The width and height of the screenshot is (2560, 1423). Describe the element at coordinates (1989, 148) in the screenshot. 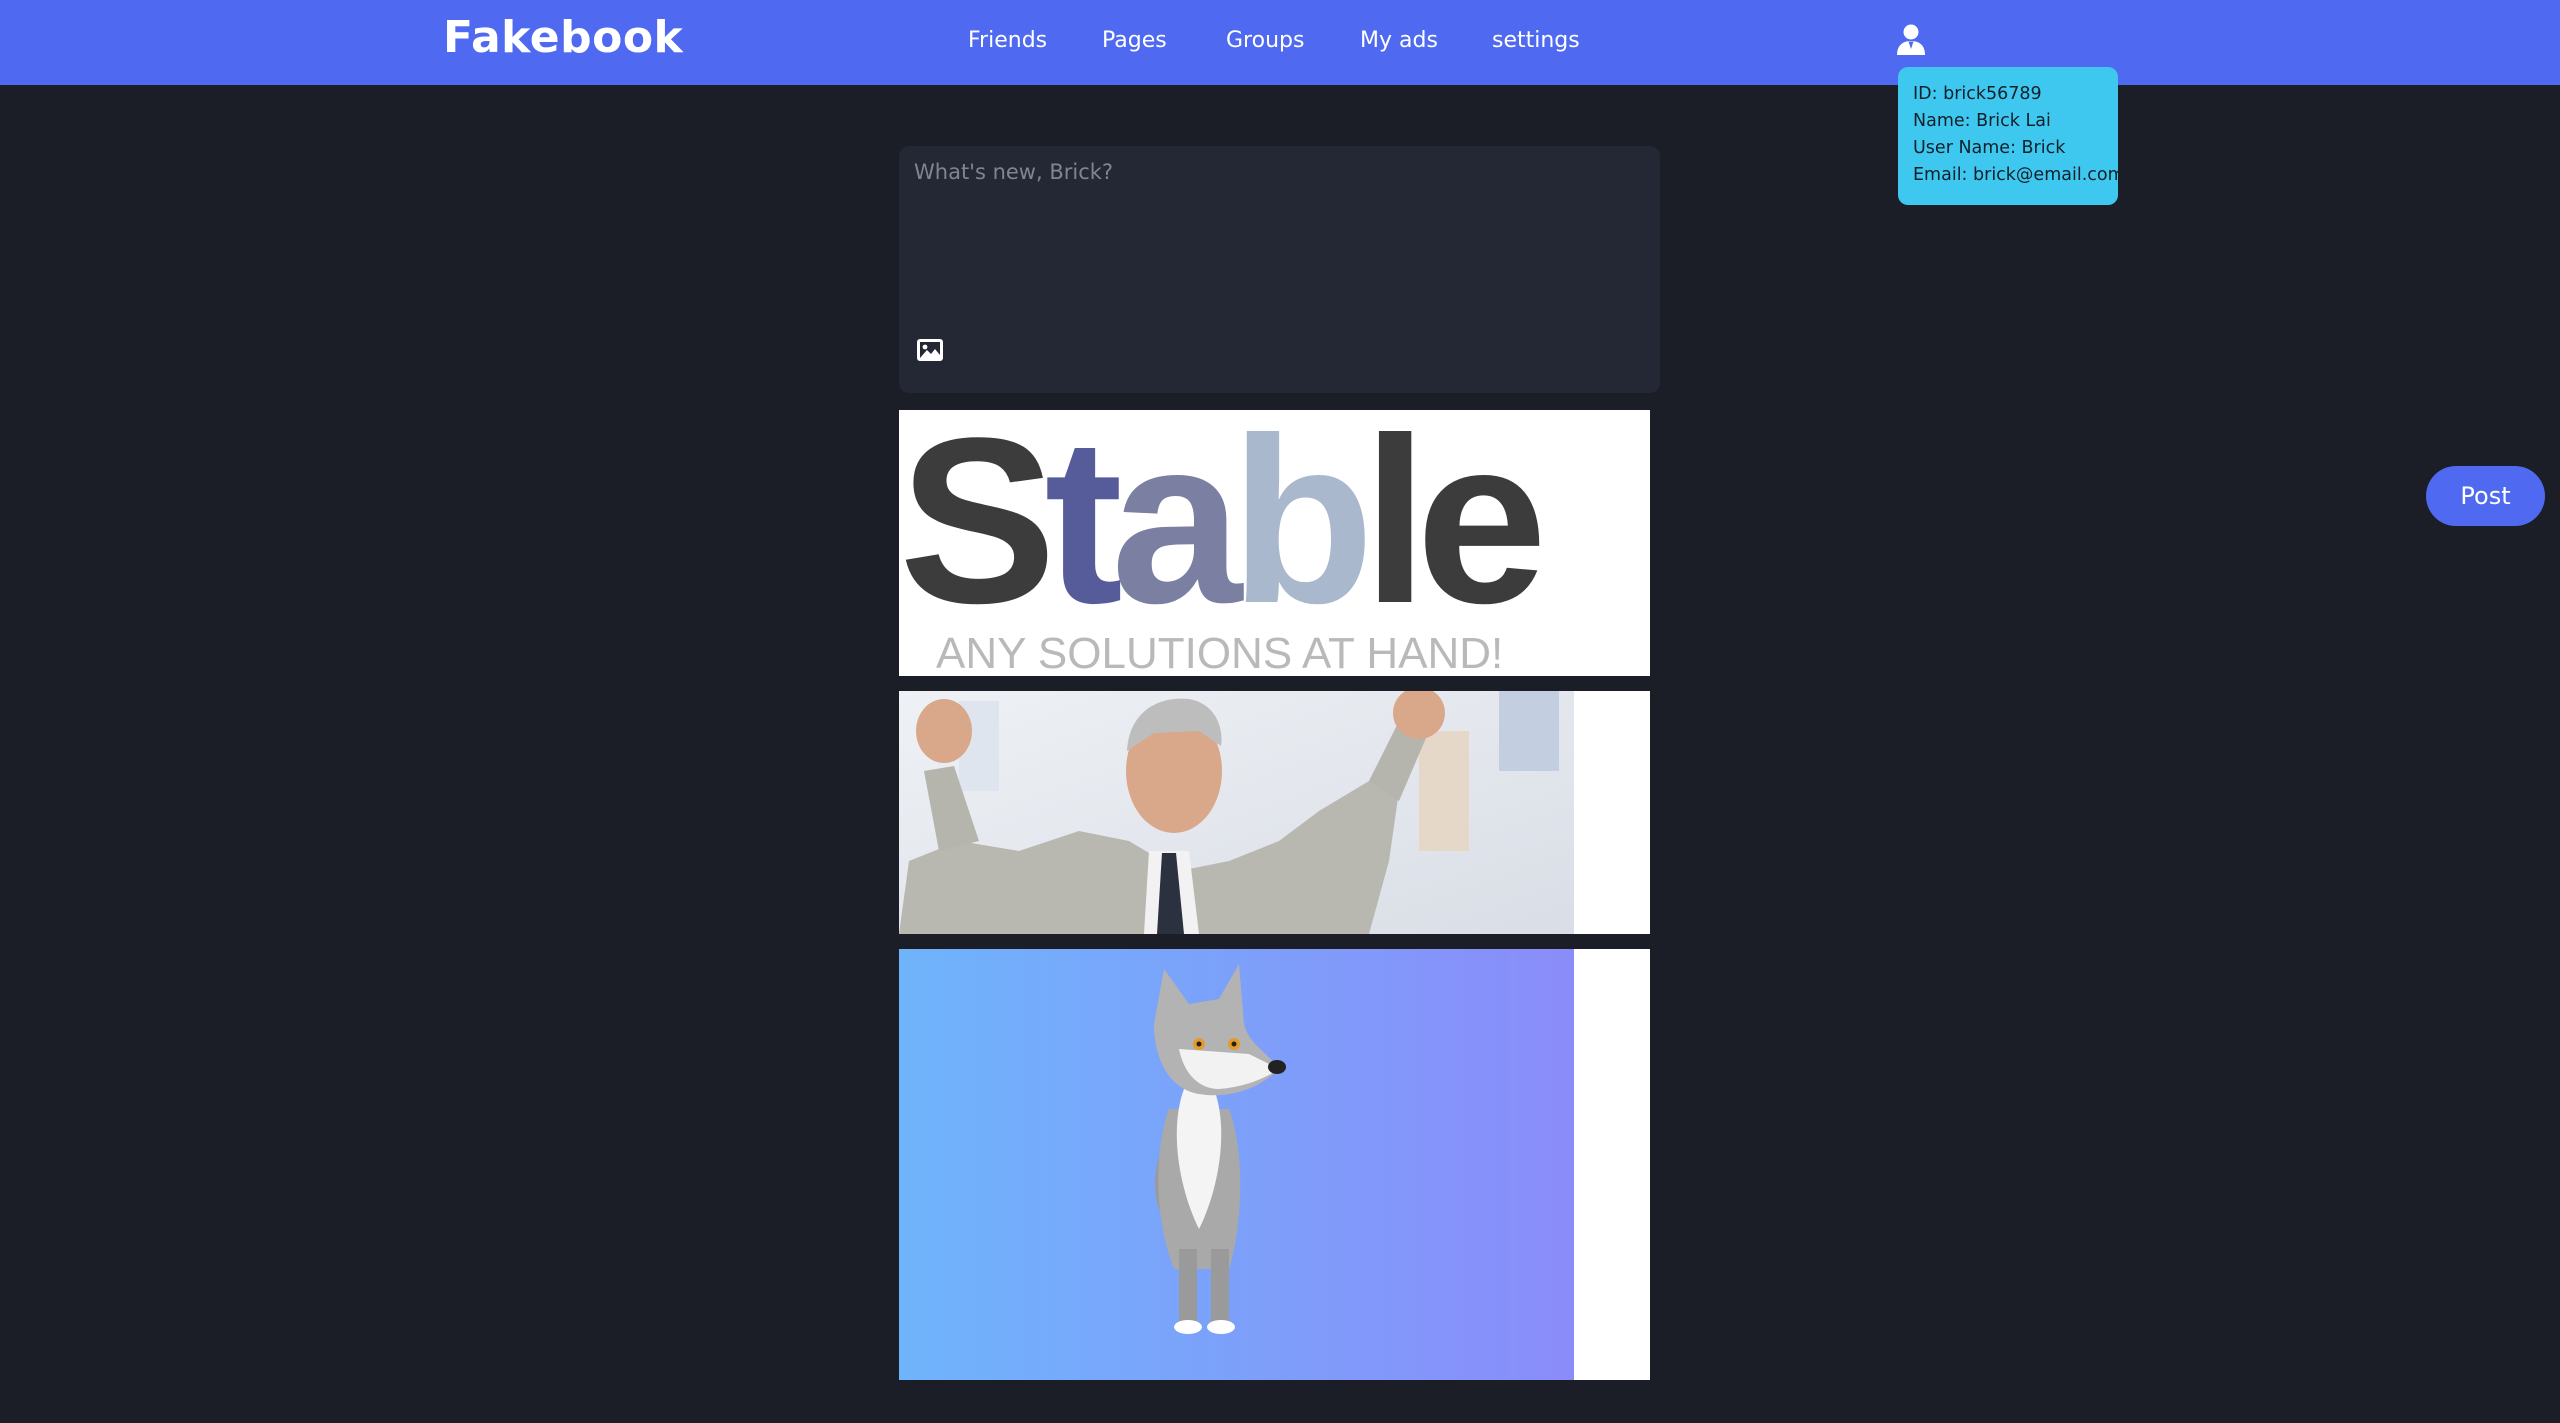

I see `user-username: User Name: Brick` at that location.